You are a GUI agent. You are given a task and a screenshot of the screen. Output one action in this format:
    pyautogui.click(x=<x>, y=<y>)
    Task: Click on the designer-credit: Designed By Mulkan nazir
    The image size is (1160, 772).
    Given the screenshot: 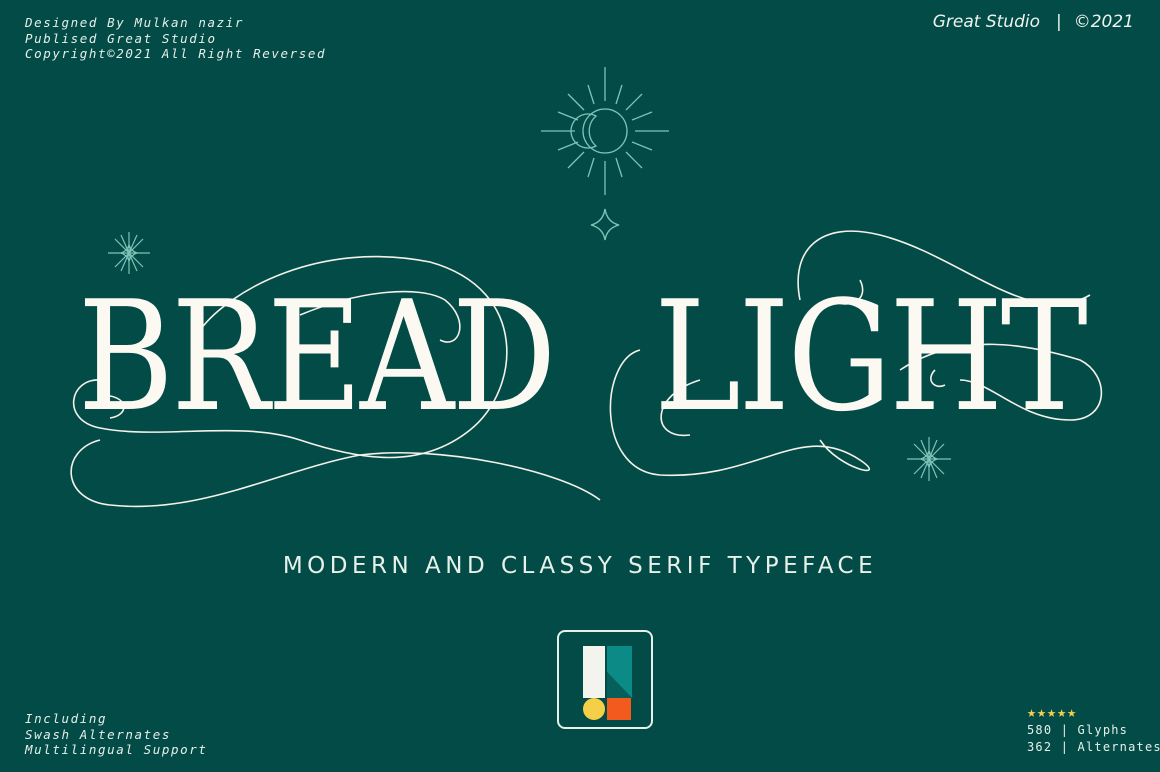 What is the action you would take?
    pyautogui.click(x=135, y=22)
    